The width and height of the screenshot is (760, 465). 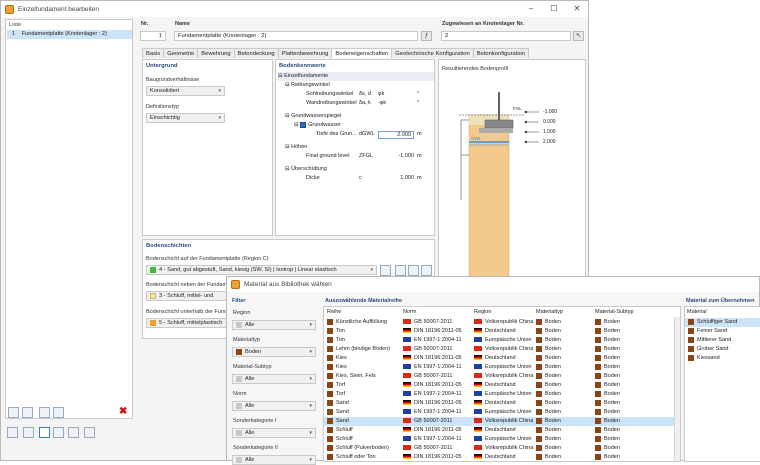 What do you see at coordinates (677, 389) in the screenshot?
I see `table-scrollbar` at bounding box center [677, 389].